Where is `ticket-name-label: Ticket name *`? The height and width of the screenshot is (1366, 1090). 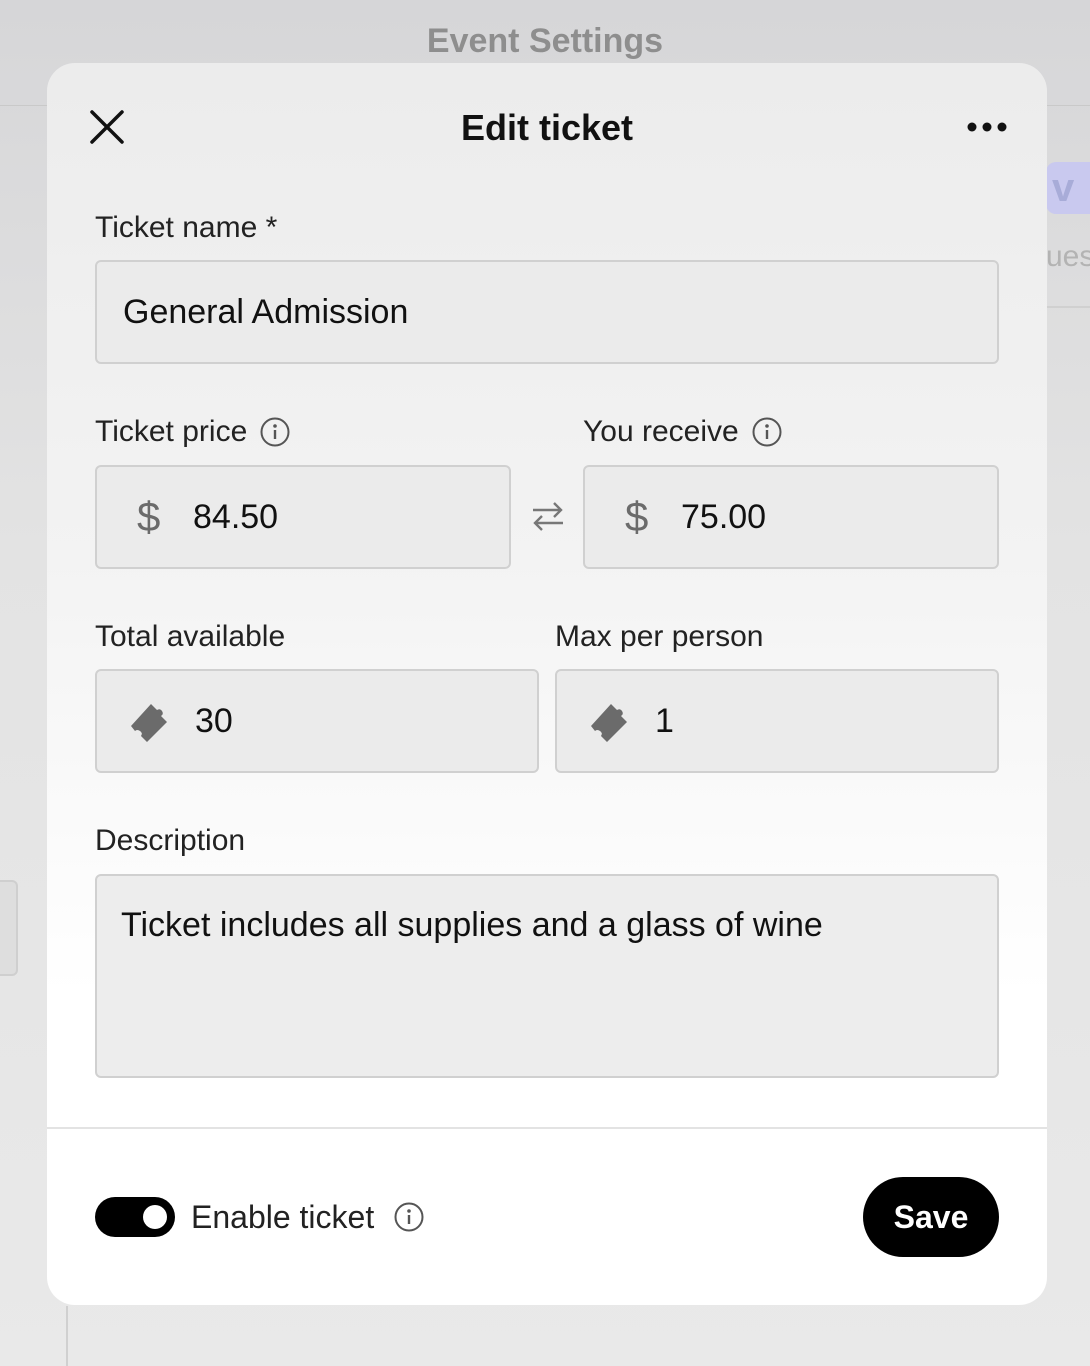
ticket-name-label: Ticket name * is located at coordinates (186, 228).